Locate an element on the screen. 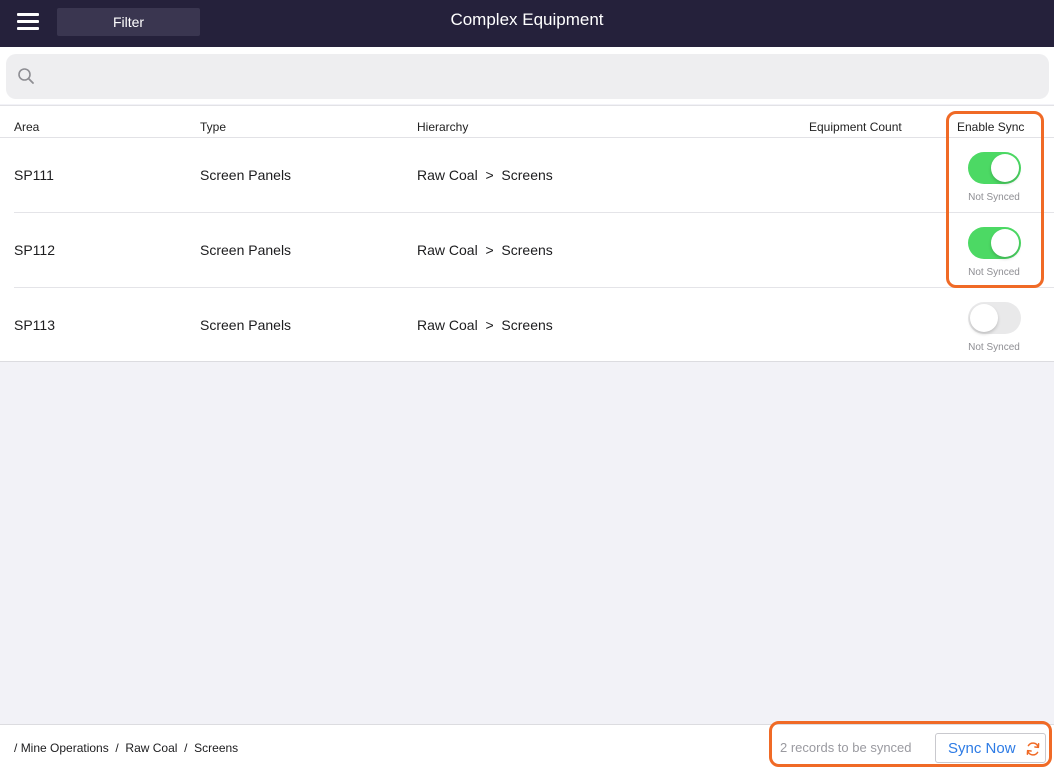 The height and width of the screenshot is (768, 1054). breadcrumb-item-raw-coal: Raw Coal is located at coordinates (151, 748).